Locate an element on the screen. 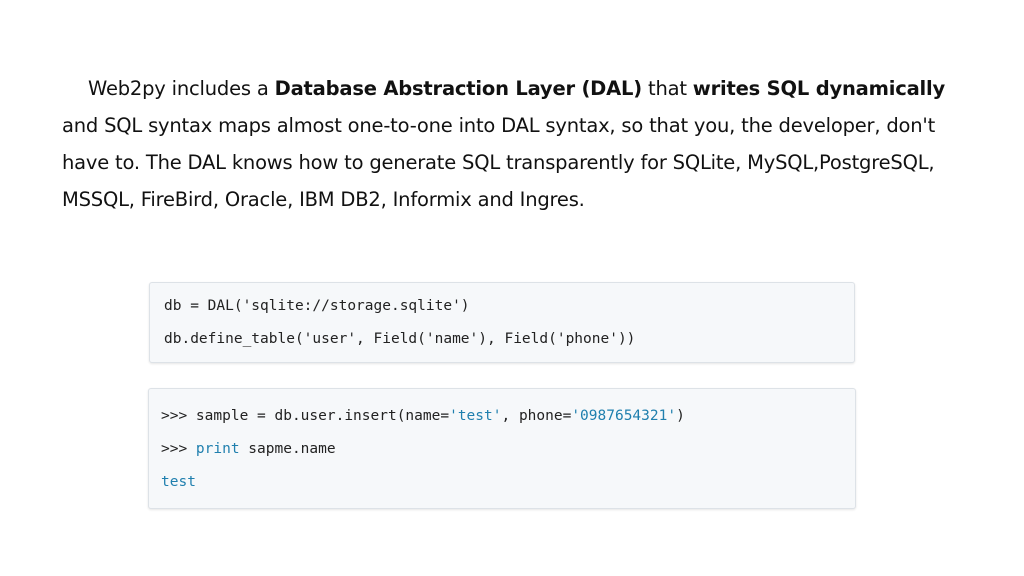 The image size is (1024, 576). prompt: >>> is located at coordinates (178, 449).